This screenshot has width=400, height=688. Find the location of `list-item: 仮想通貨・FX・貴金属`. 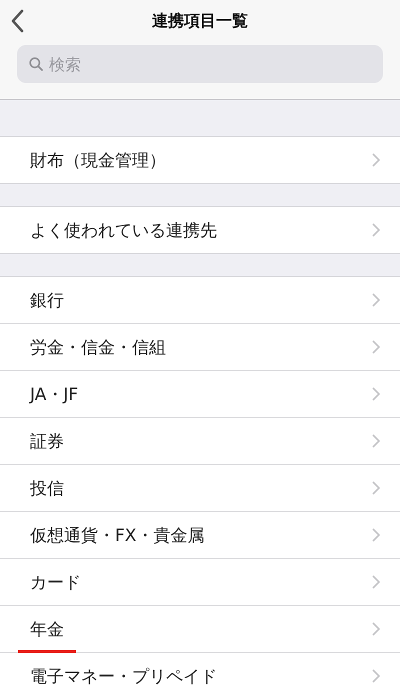

list-item: 仮想通貨・FX・貴金属 is located at coordinates (200, 535).